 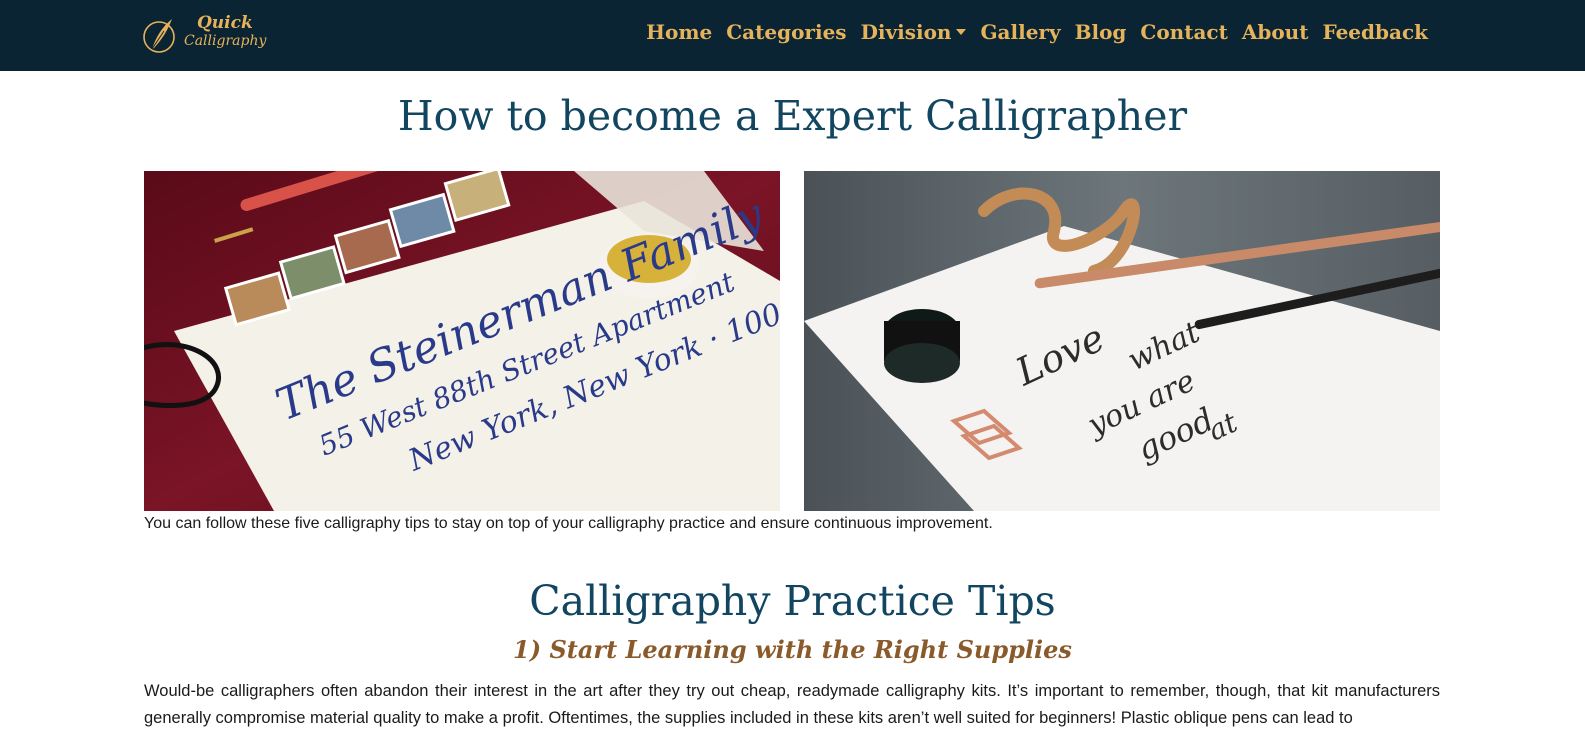 What do you see at coordinates (1101, 32) in the screenshot?
I see `nav-blog: Blog` at bounding box center [1101, 32].